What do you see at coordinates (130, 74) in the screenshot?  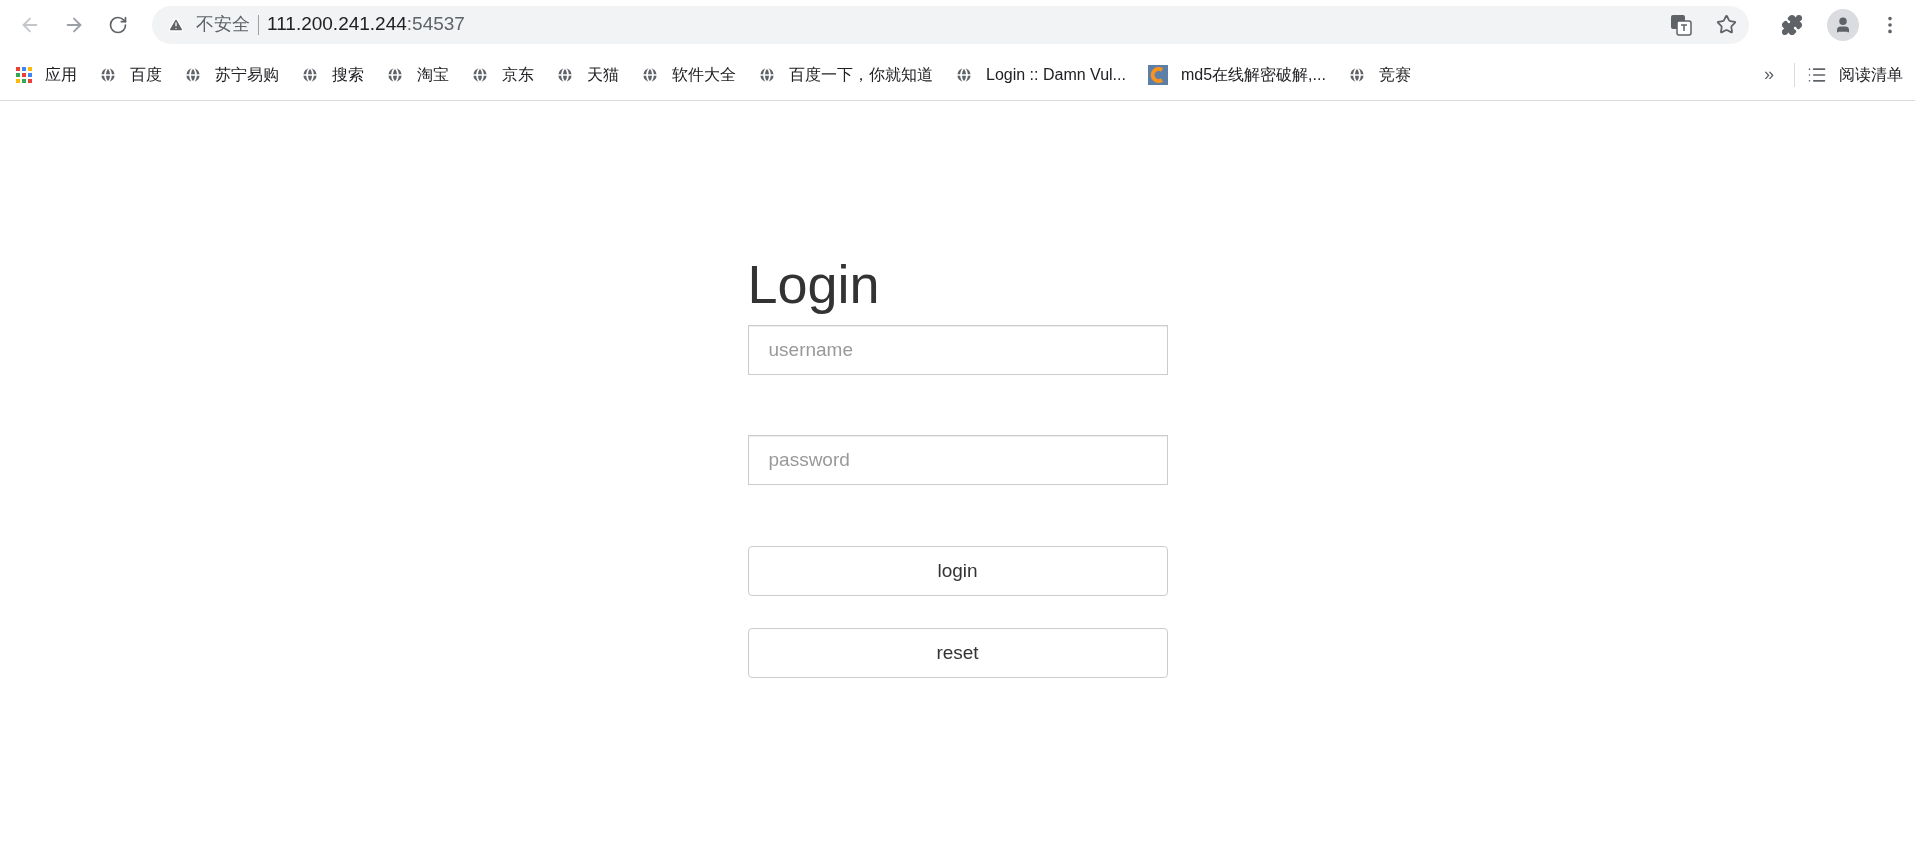 I see `bookmark-item: 百度` at bounding box center [130, 74].